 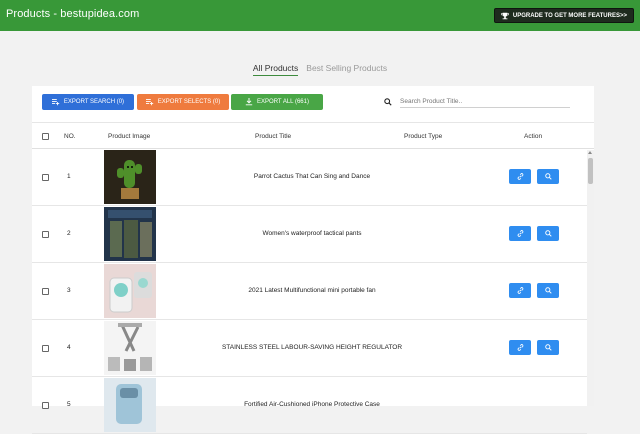 I want to click on export-all-button: EXPORT ALL (661), so click(x=277, y=102).